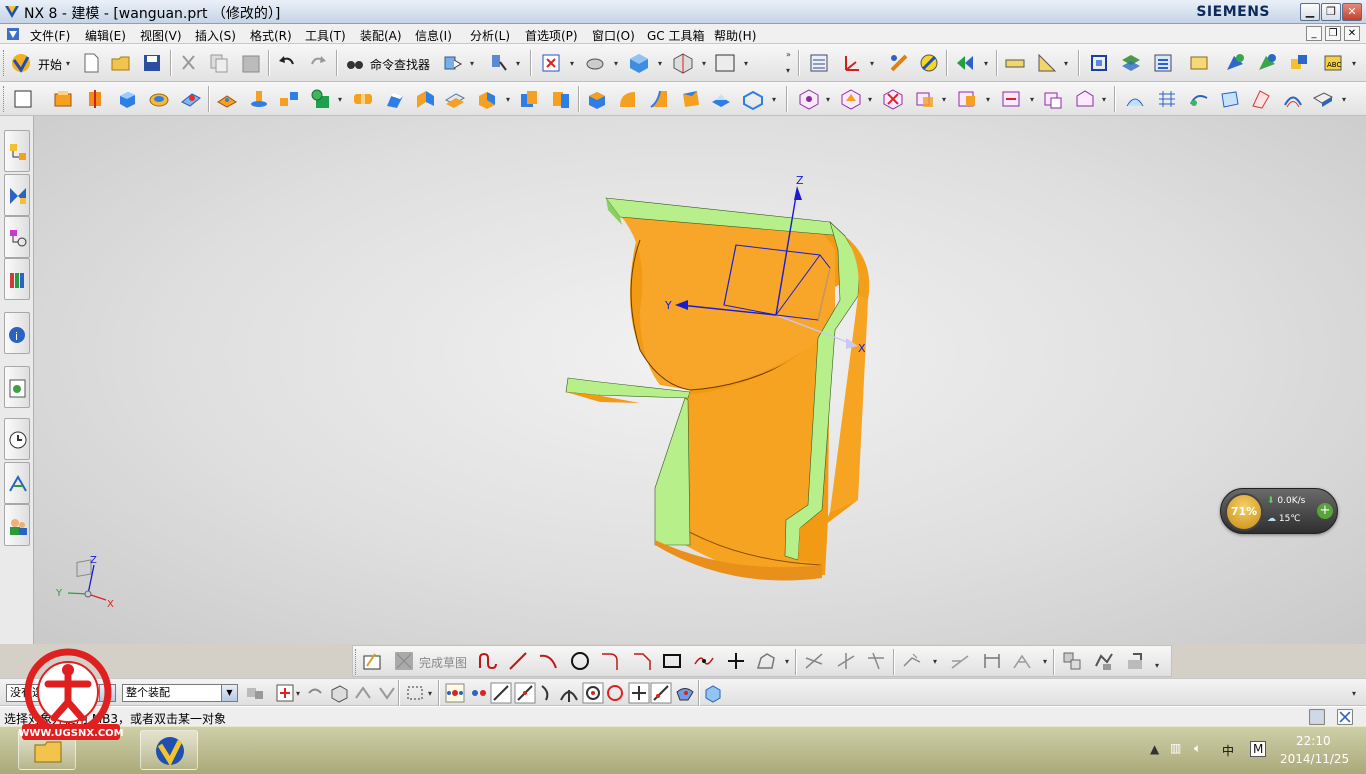  I want to click on through-curves-icon, so click(1135, 99).